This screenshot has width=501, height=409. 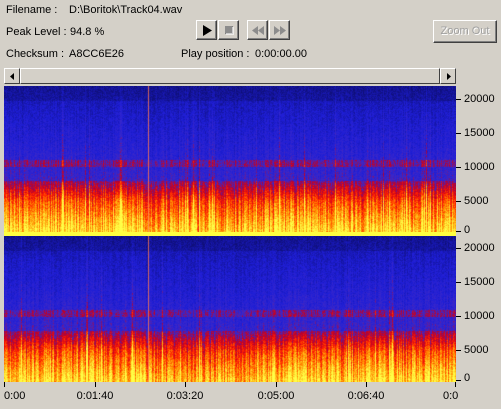 I want to click on stop-button, so click(x=228, y=30).